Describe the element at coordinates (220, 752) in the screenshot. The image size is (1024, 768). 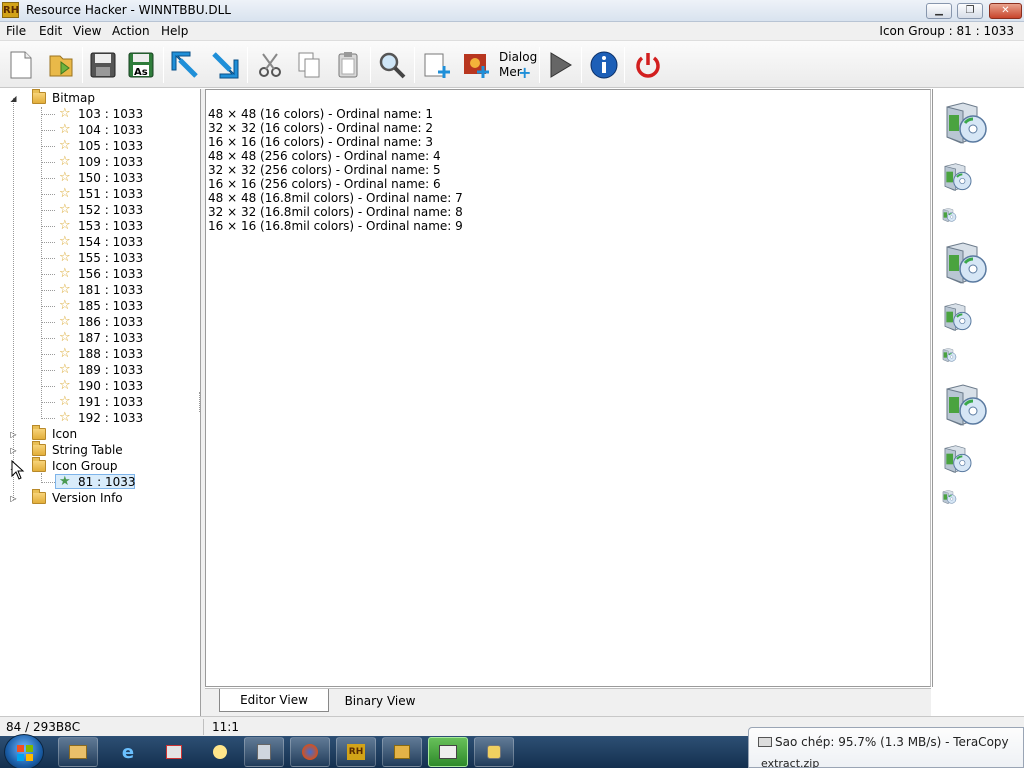
I see `taskbar-paint` at that location.